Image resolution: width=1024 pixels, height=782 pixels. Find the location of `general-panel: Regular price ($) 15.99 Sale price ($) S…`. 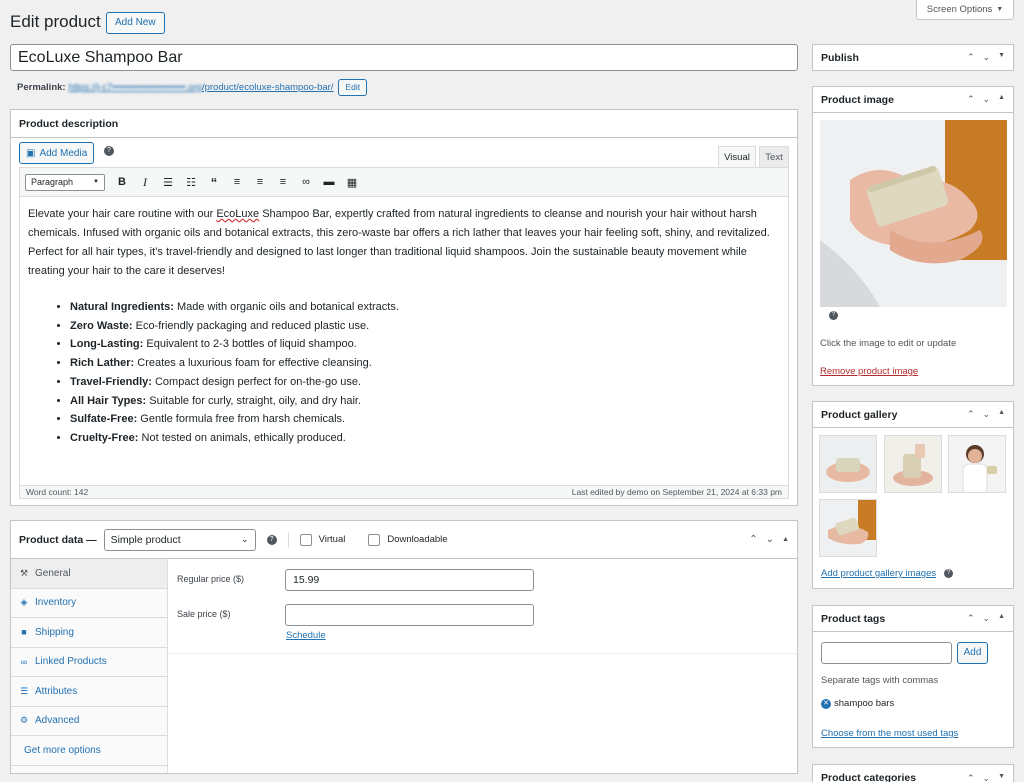

general-panel: Regular price ($) 15.99 Sale price ($) S… is located at coordinates (483, 606).